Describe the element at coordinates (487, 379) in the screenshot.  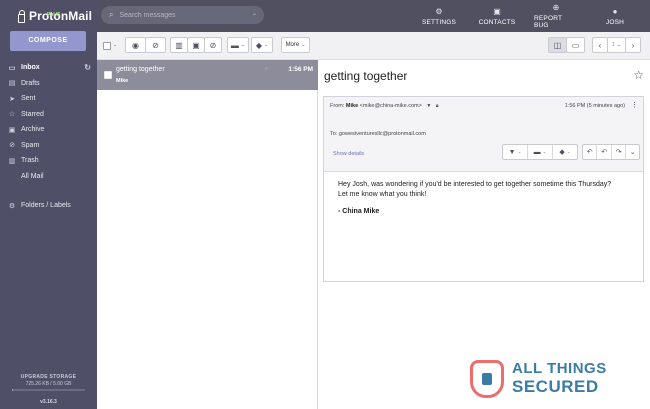
I see `shield-icon` at that location.